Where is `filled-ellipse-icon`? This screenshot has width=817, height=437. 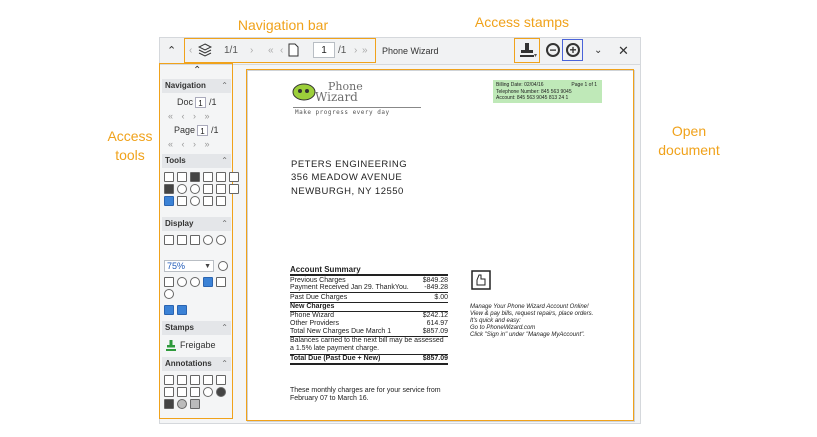 filled-ellipse-icon is located at coordinates (221, 392).